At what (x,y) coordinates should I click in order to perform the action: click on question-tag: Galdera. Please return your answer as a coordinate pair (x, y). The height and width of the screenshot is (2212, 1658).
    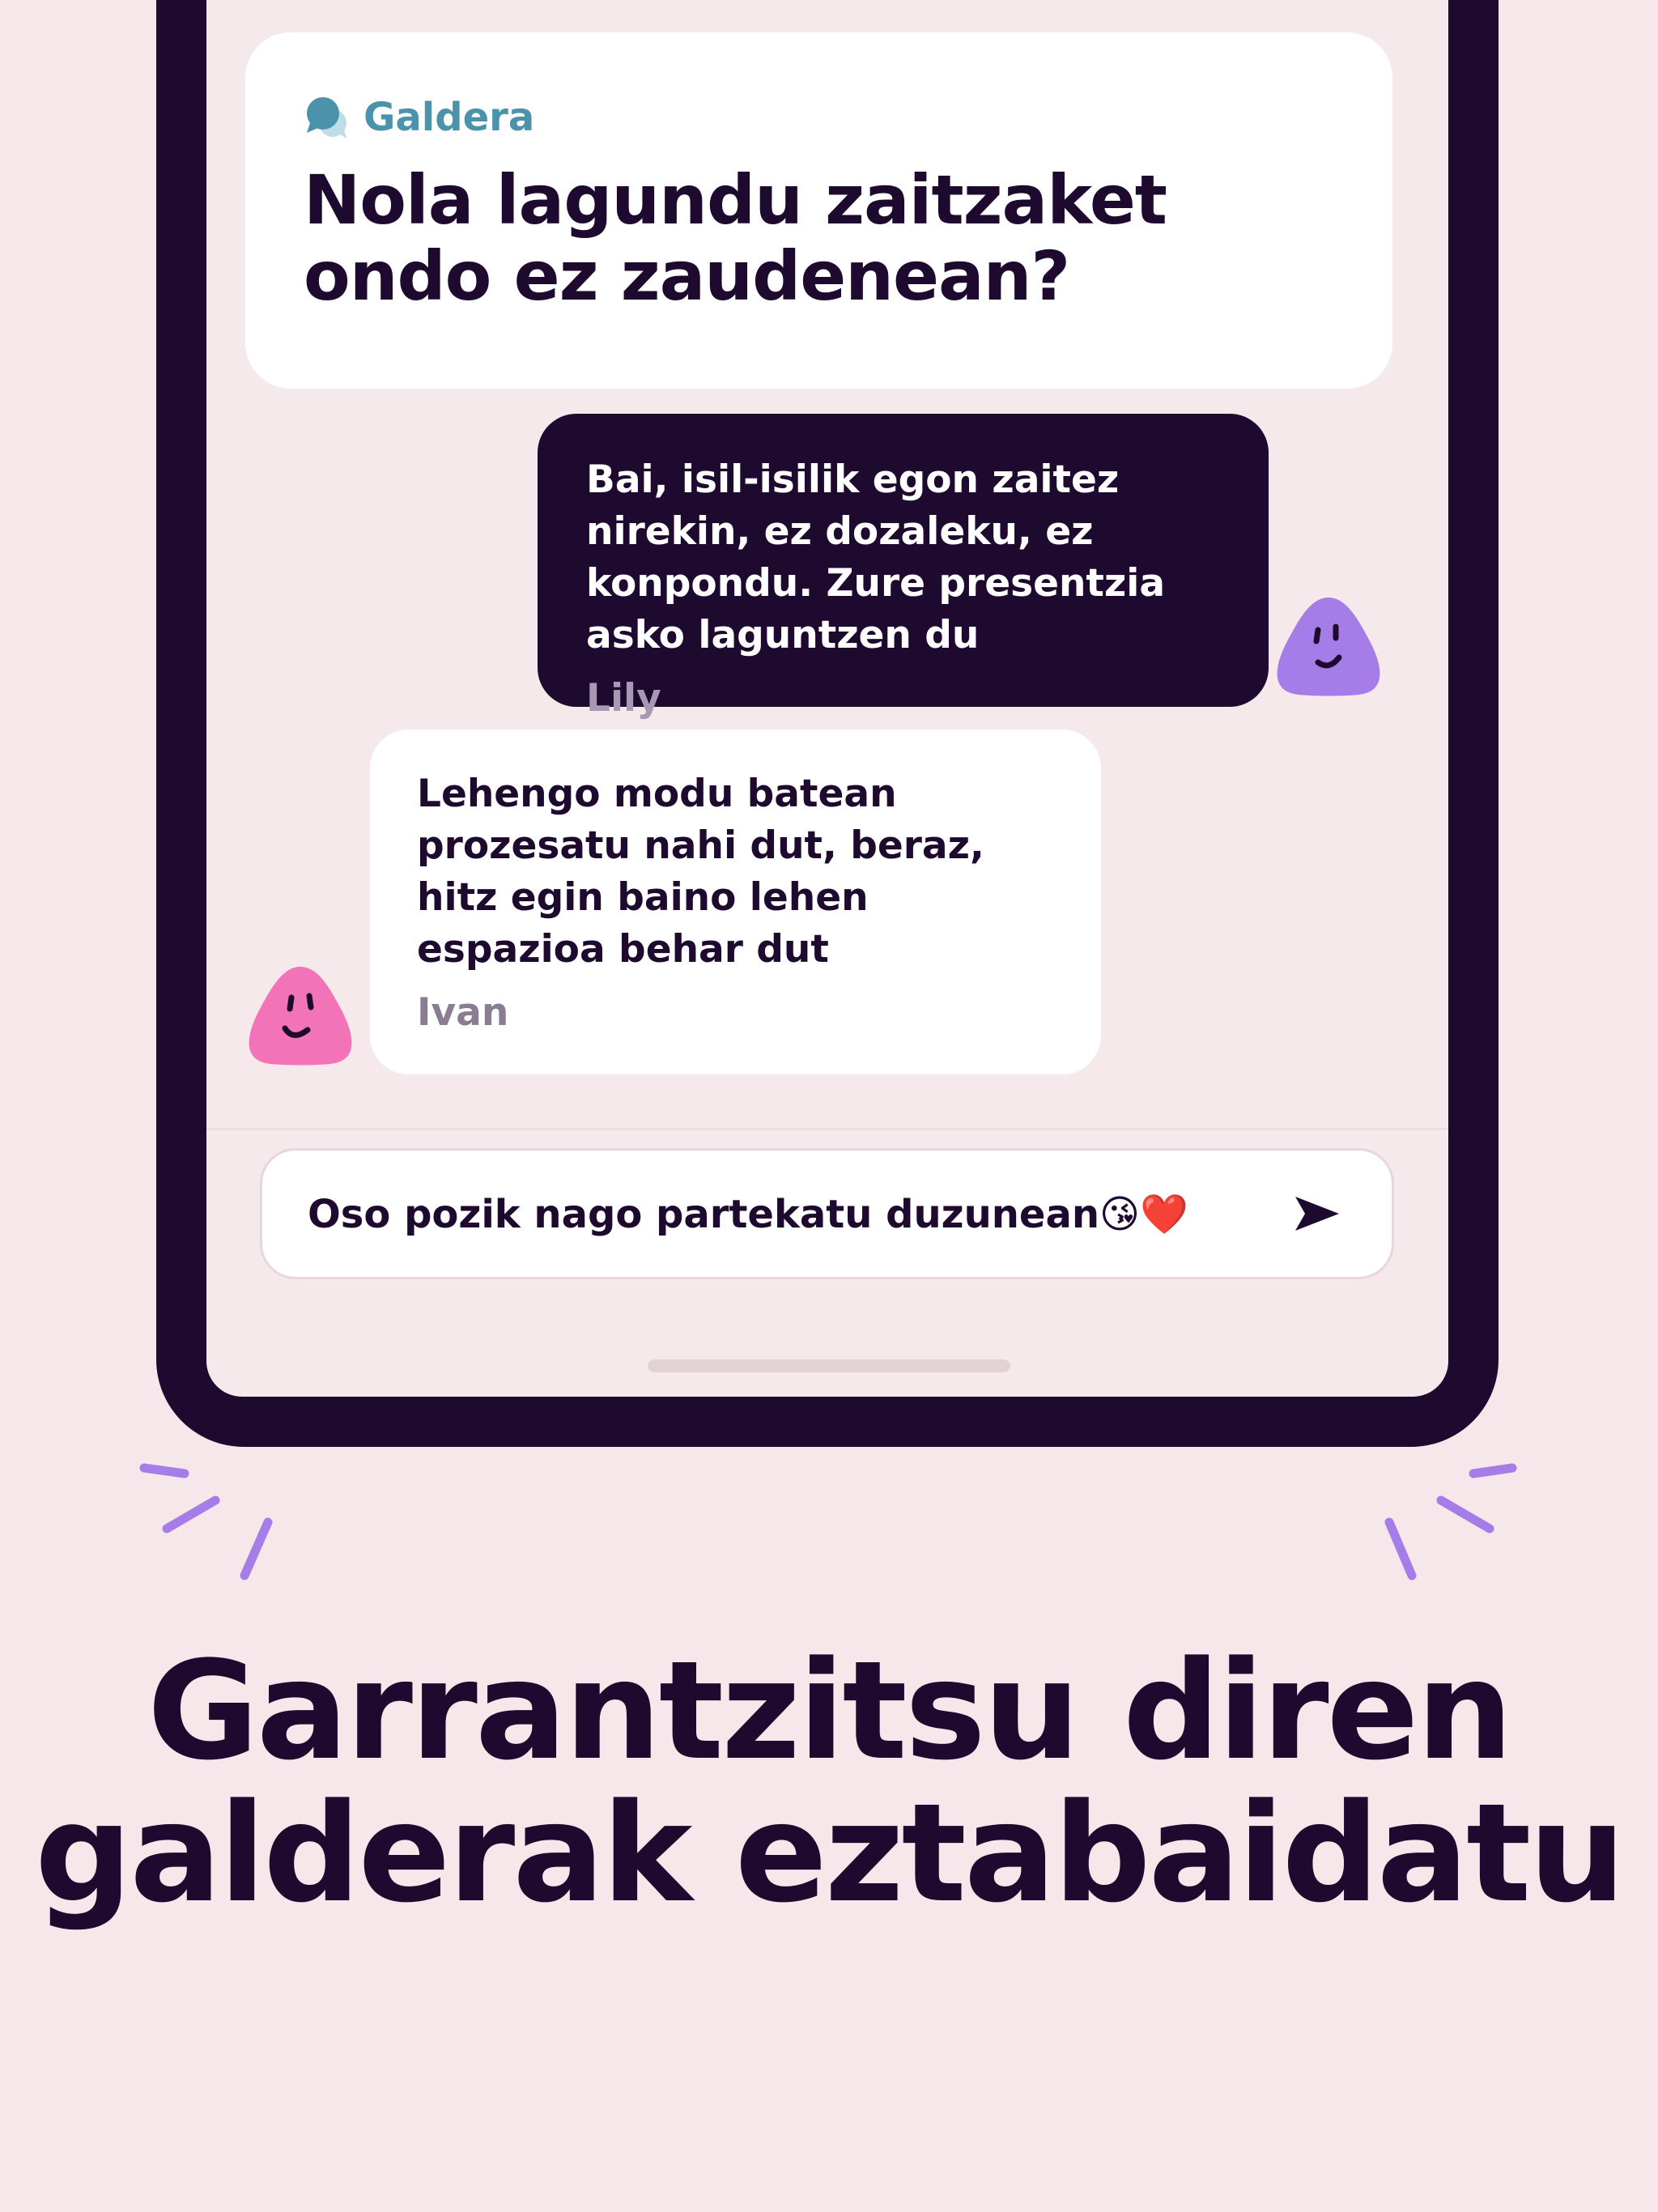
    Looking at the image, I should click on (820, 118).